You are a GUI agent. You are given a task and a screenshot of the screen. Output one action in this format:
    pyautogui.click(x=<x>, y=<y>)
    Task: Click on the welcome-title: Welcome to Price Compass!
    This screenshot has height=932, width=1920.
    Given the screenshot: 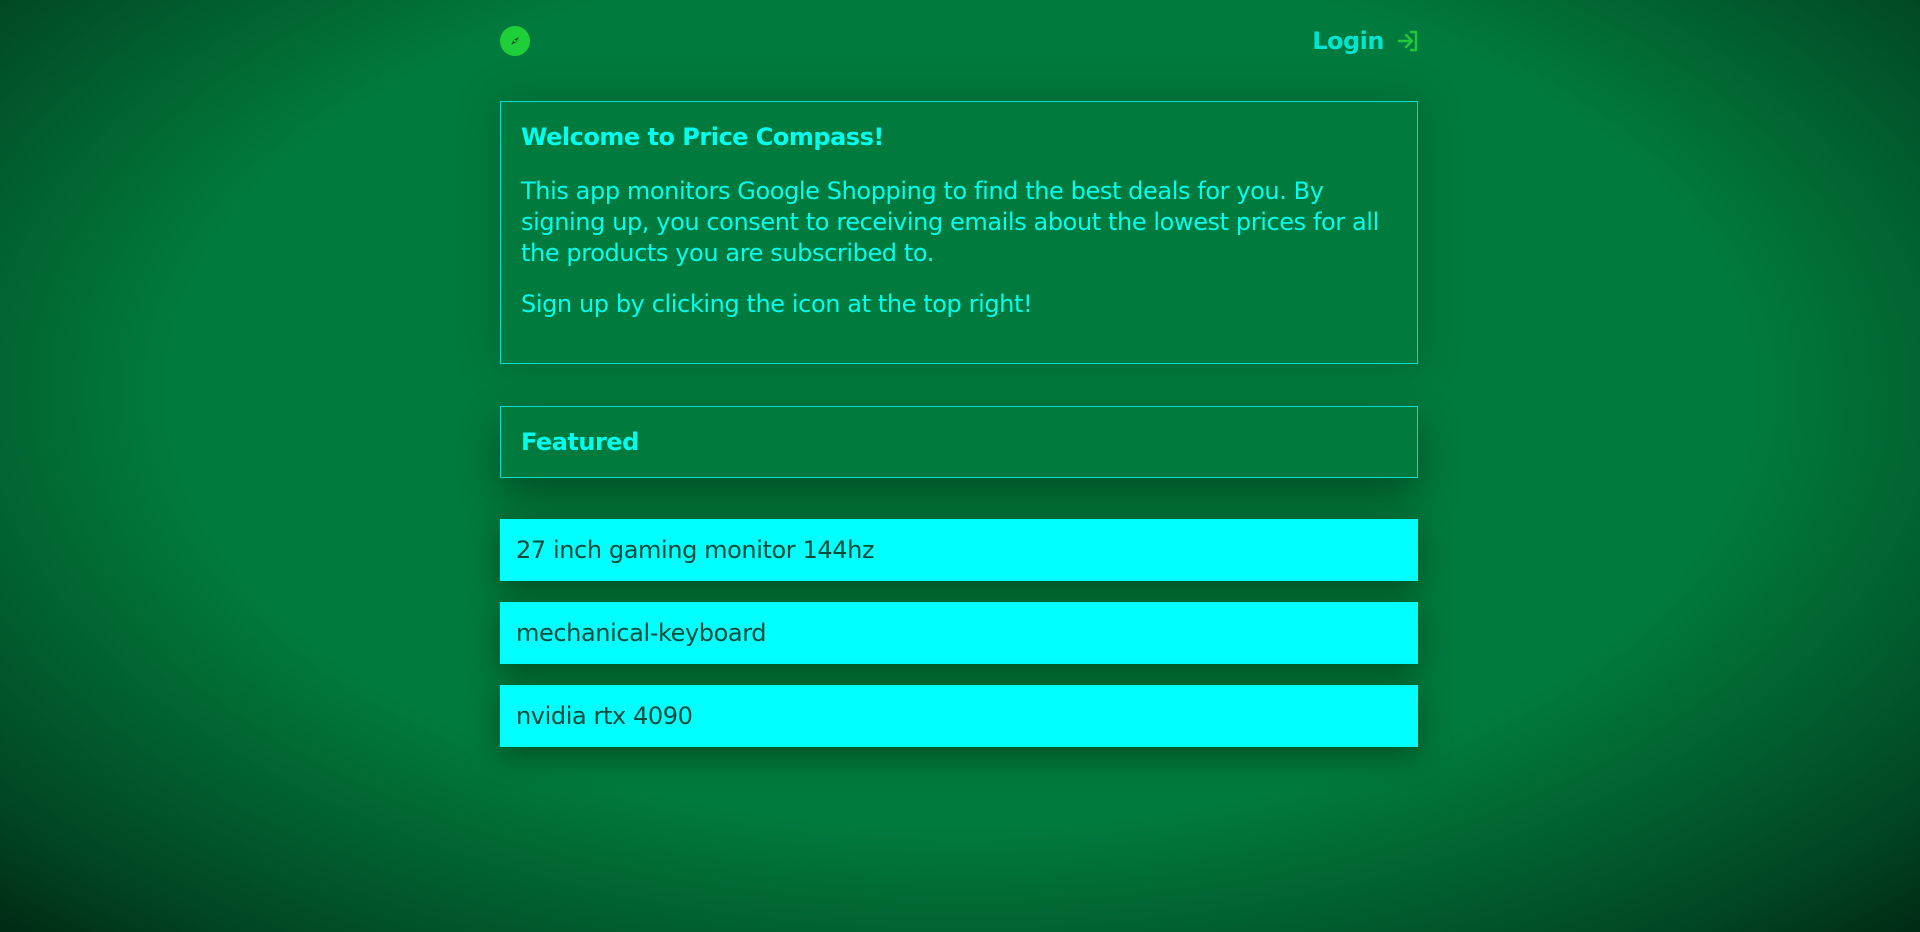 What is the action you would take?
    pyautogui.click(x=702, y=137)
    